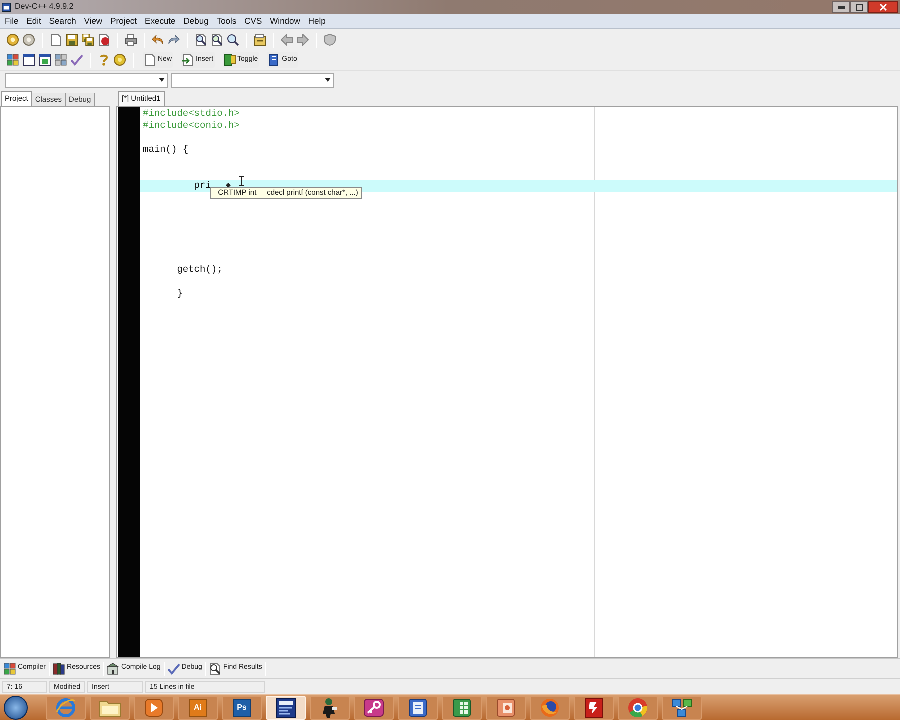  I want to click on app-tile: Ai, so click(198, 707).